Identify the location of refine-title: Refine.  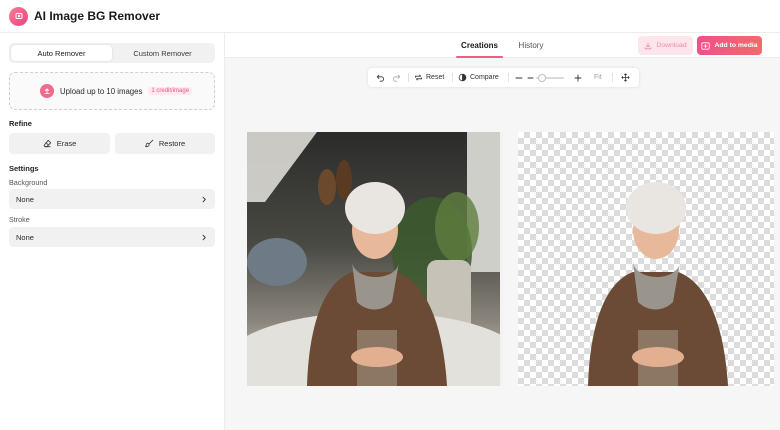
(20, 123).